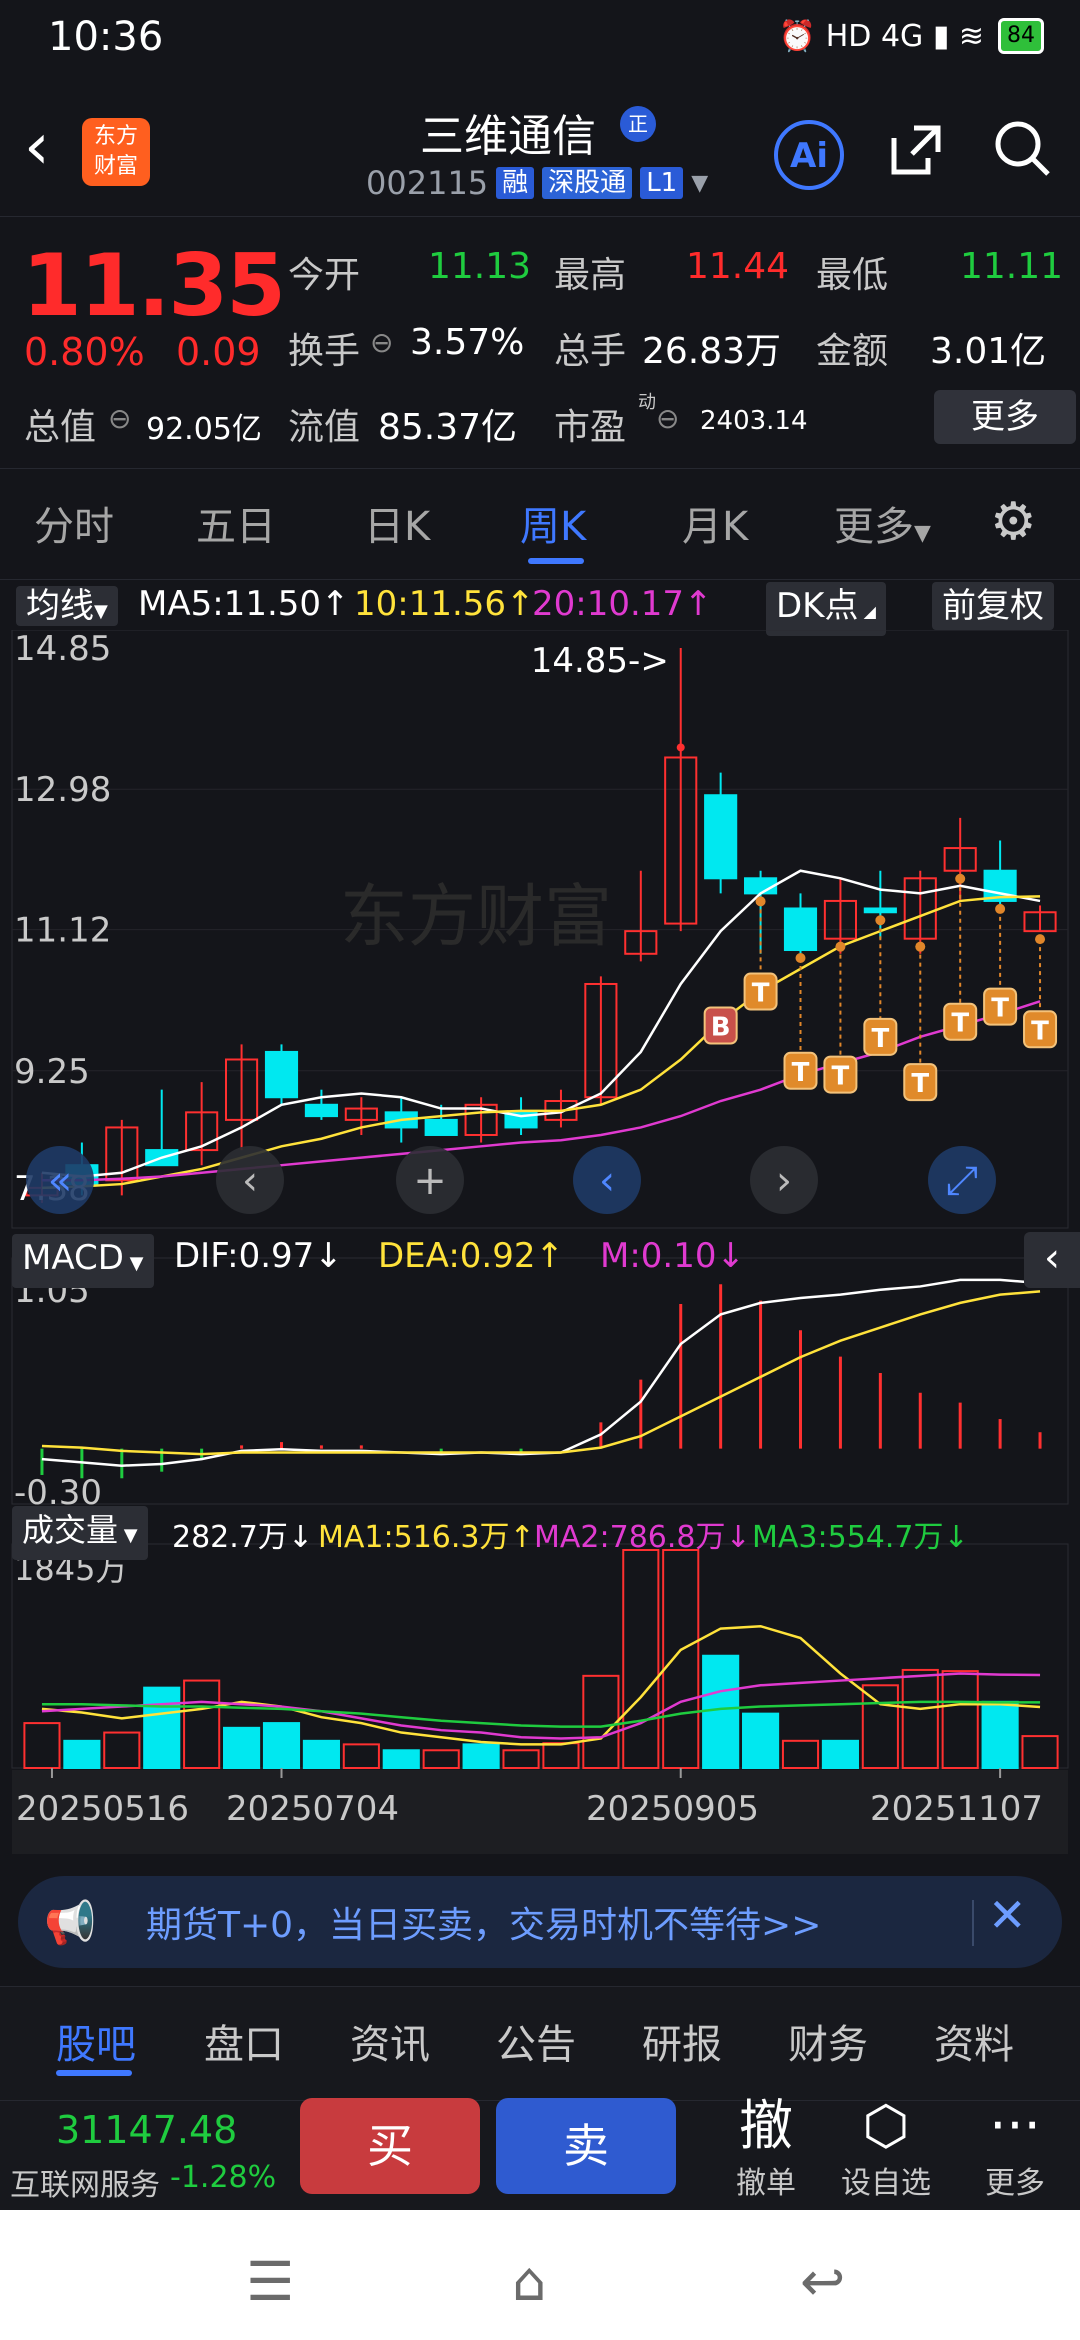  Describe the element at coordinates (809, 155) in the screenshot. I see `ai-button: Ai` at that location.